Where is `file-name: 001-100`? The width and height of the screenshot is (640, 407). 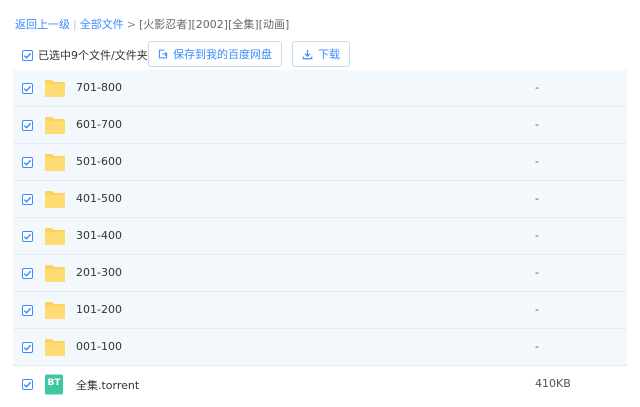 file-name: 001-100 is located at coordinates (99, 346).